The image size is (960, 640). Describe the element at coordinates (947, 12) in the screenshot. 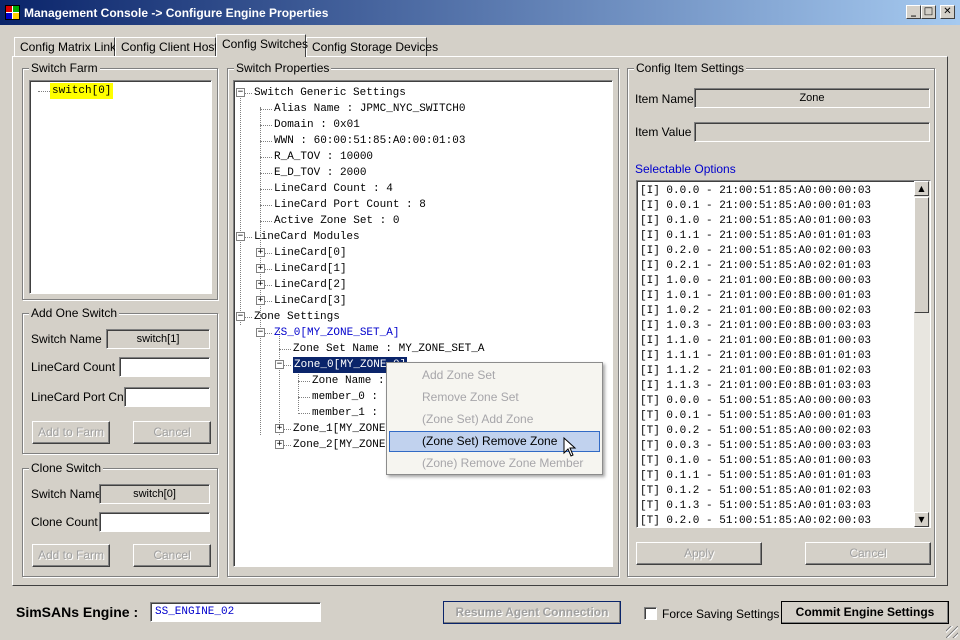

I see `close-icon: ✕` at that location.